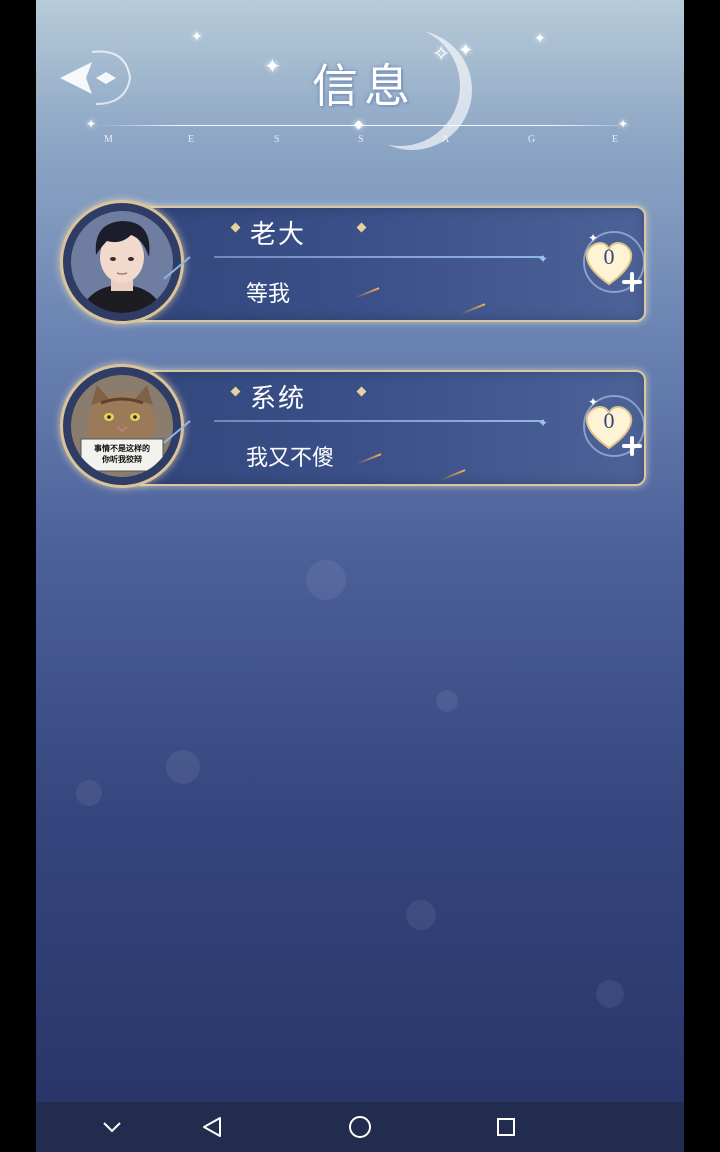 The width and height of the screenshot is (720, 1152). Describe the element at coordinates (278, 399) in the screenshot. I see `contact-name: 系统` at that location.